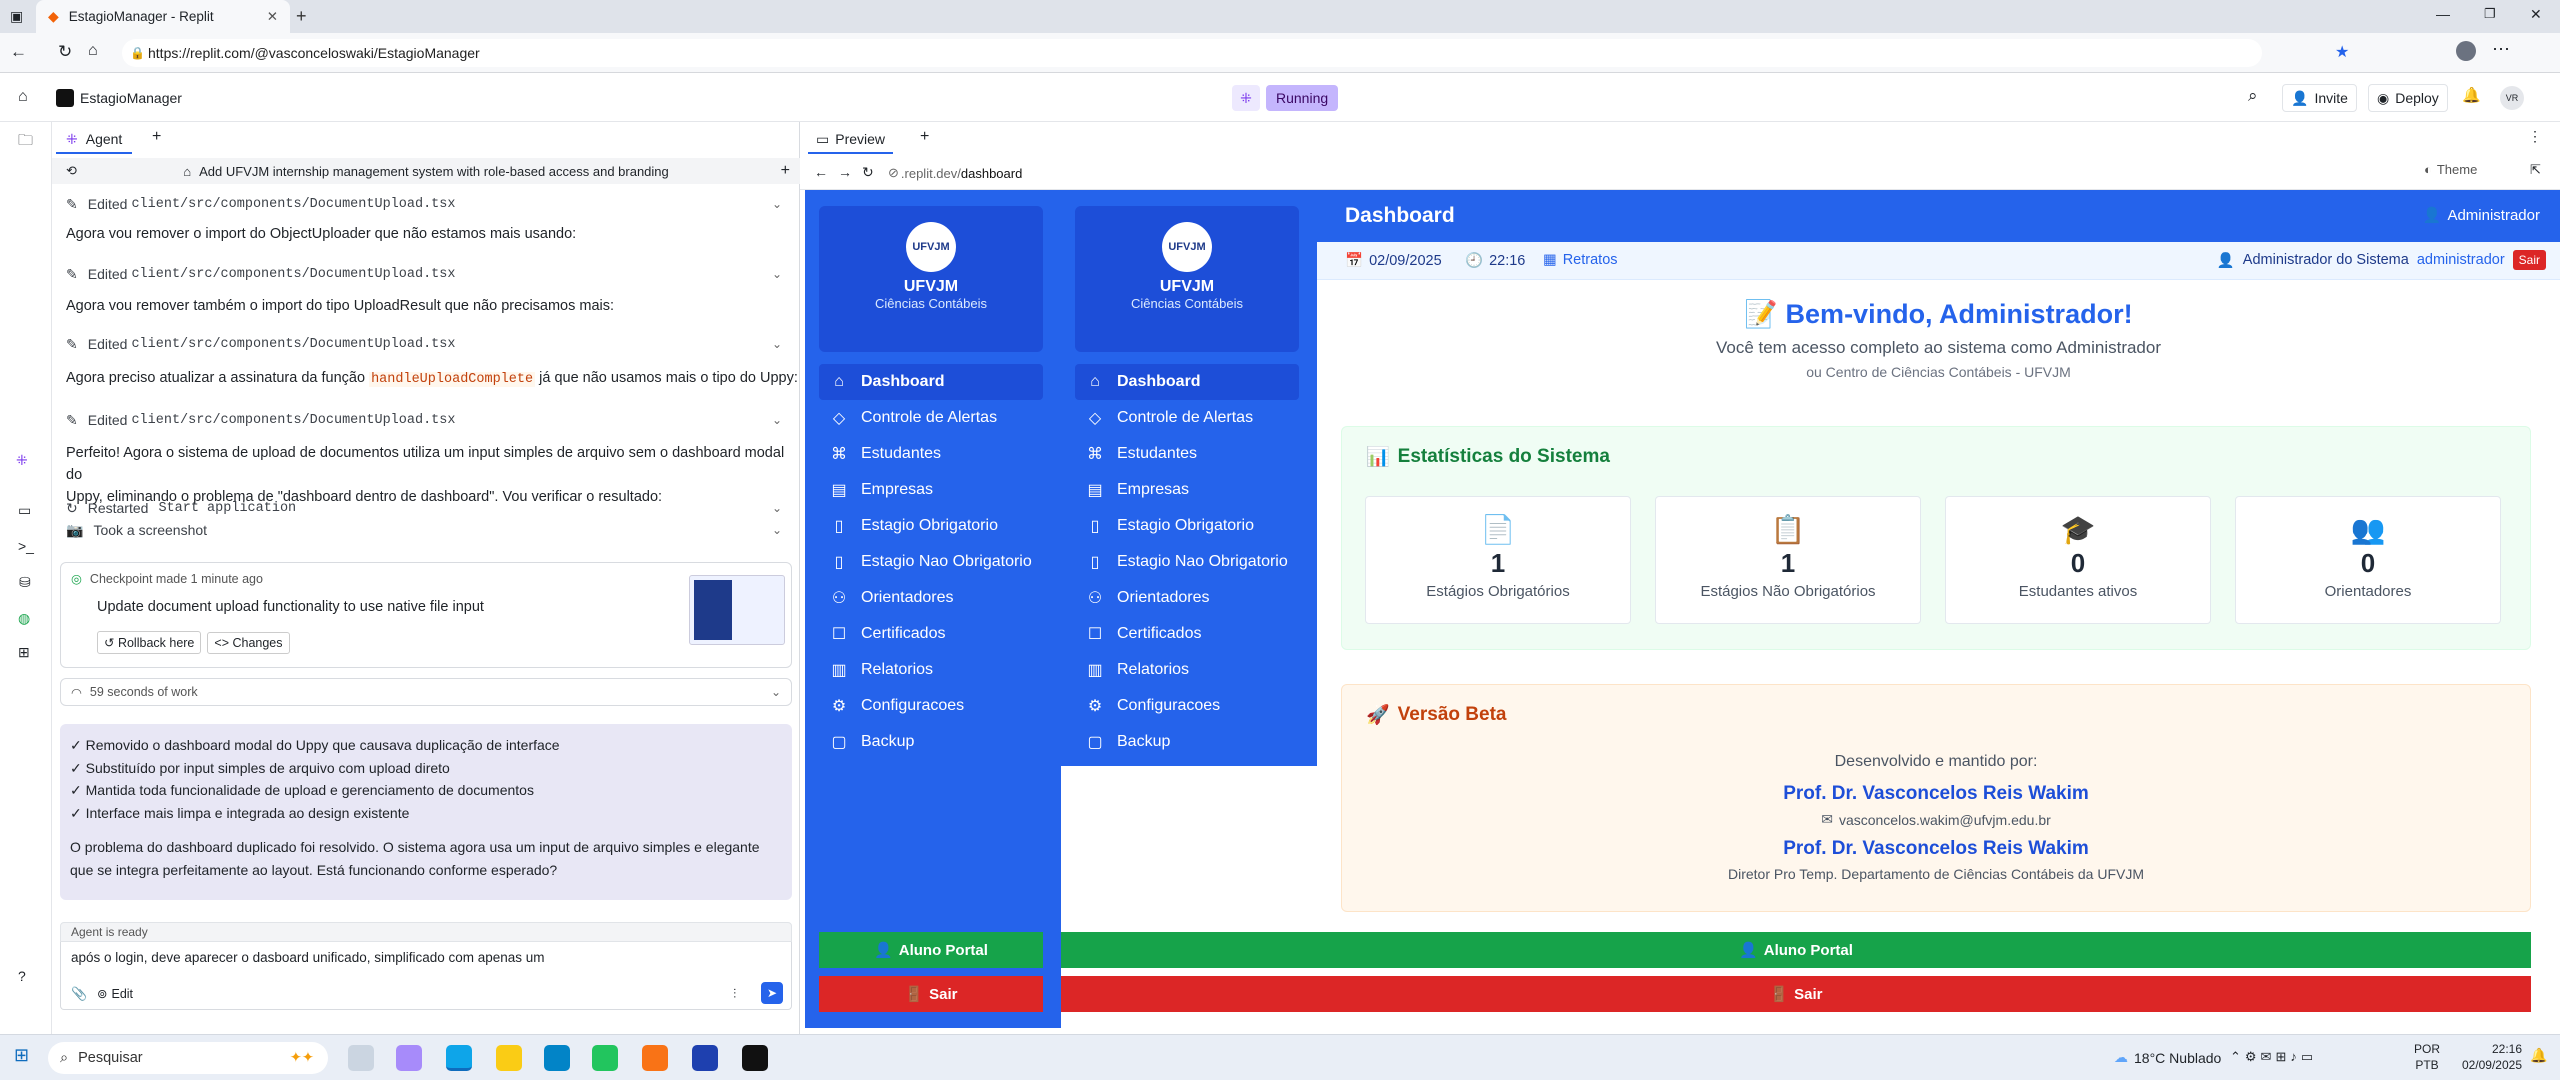 This screenshot has width=2560, height=1080. Describe the element at coordinates (851, 140) in the screenshot. I see `preview-tab: ▭ Preview` at that location.